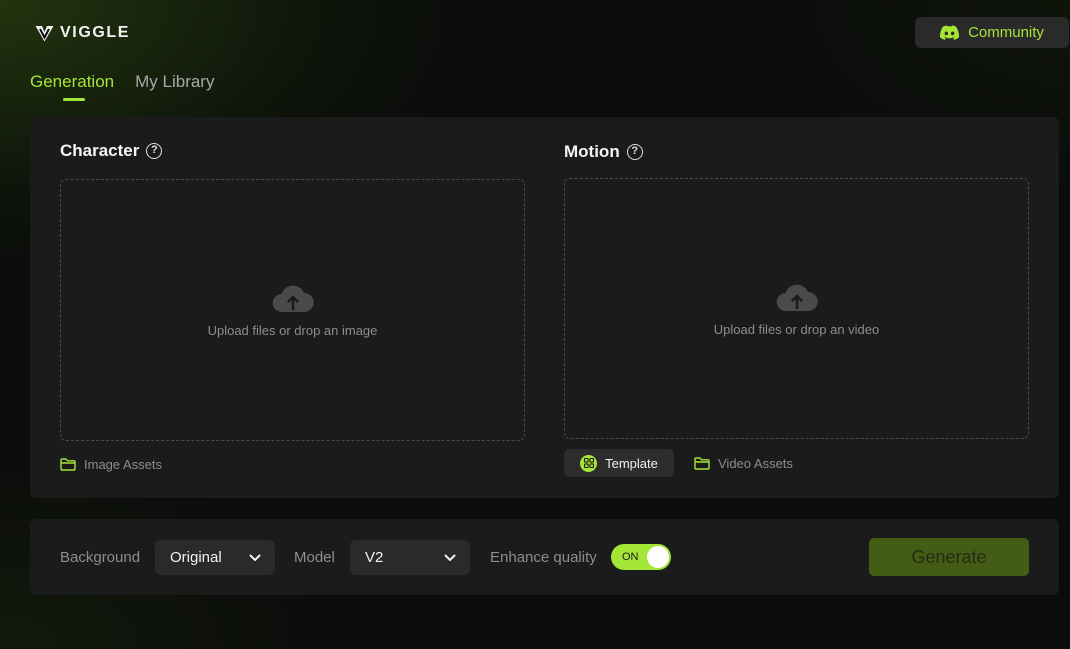 The image size is (1070, 649). What do you see at coordinates (44, 33) in the screenshot?
I see `viggle-logo-icon` at bounding box center [44, 33].